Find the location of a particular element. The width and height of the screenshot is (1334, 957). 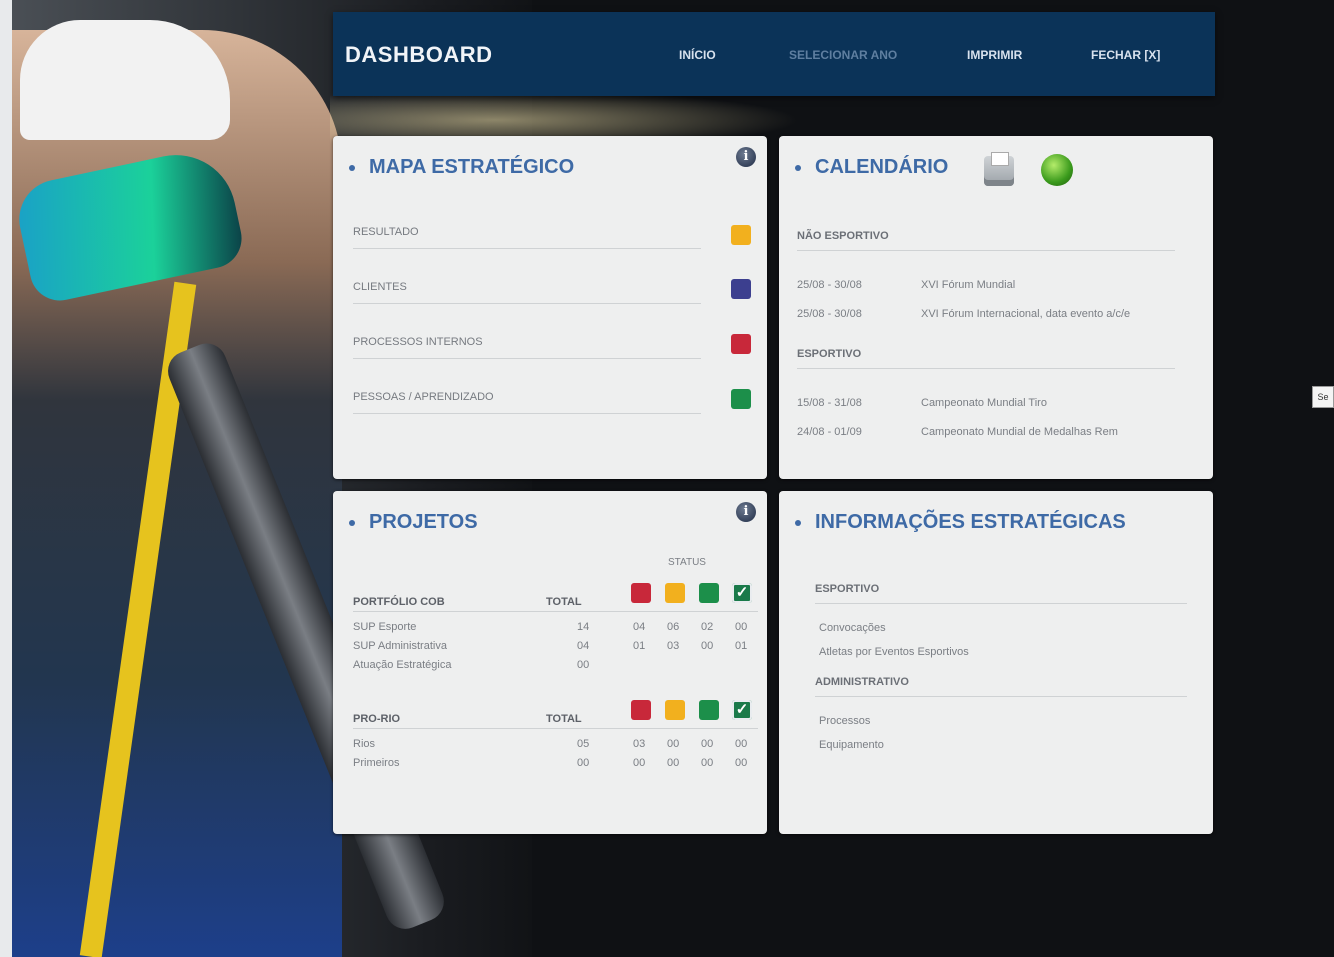

nav-fechar: FECHAR [X] is located at coordinates (1125, 55).